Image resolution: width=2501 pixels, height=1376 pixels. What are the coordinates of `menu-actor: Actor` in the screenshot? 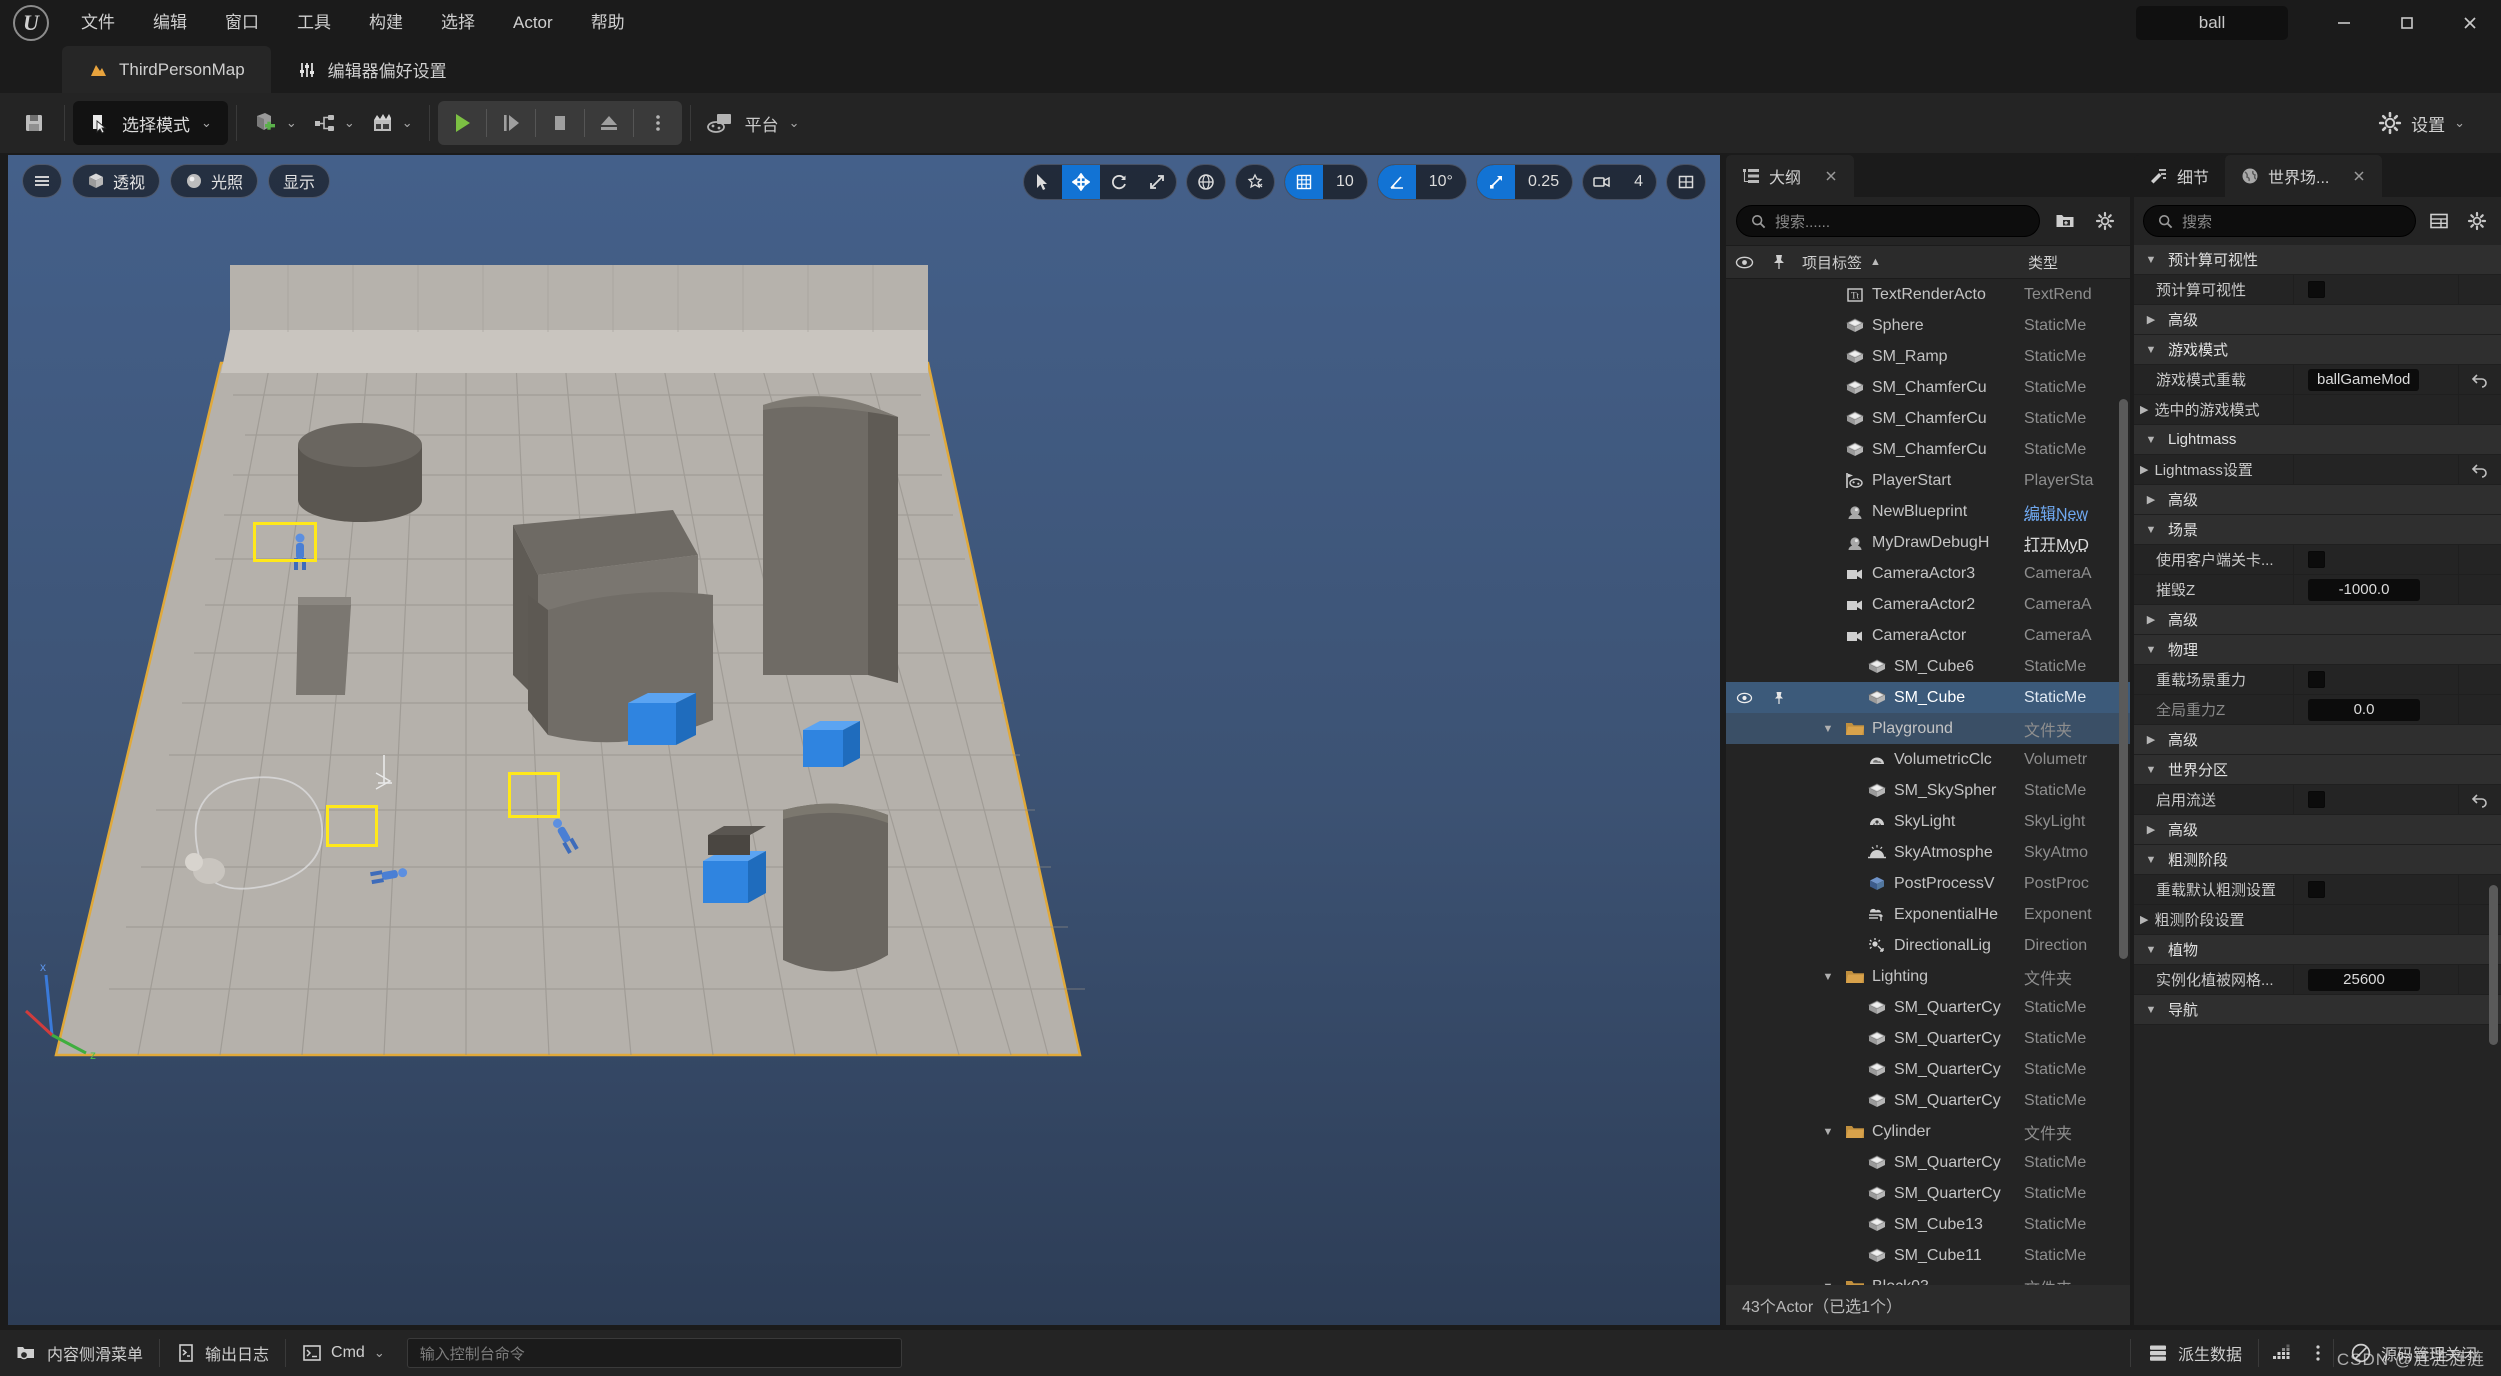 It's located at (533, 23).